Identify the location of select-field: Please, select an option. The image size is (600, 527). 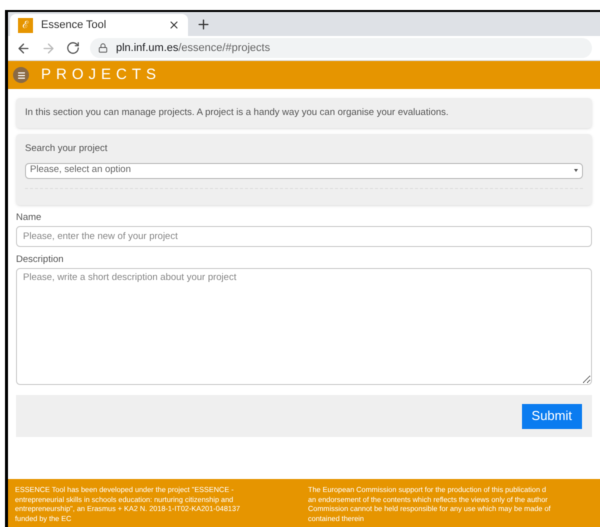
(304, 170).